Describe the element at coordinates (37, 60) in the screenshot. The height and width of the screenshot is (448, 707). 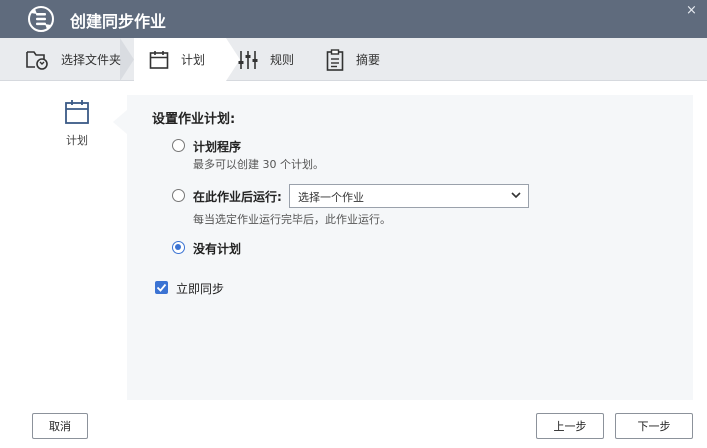
I see `folder-sync-icon` at that location.